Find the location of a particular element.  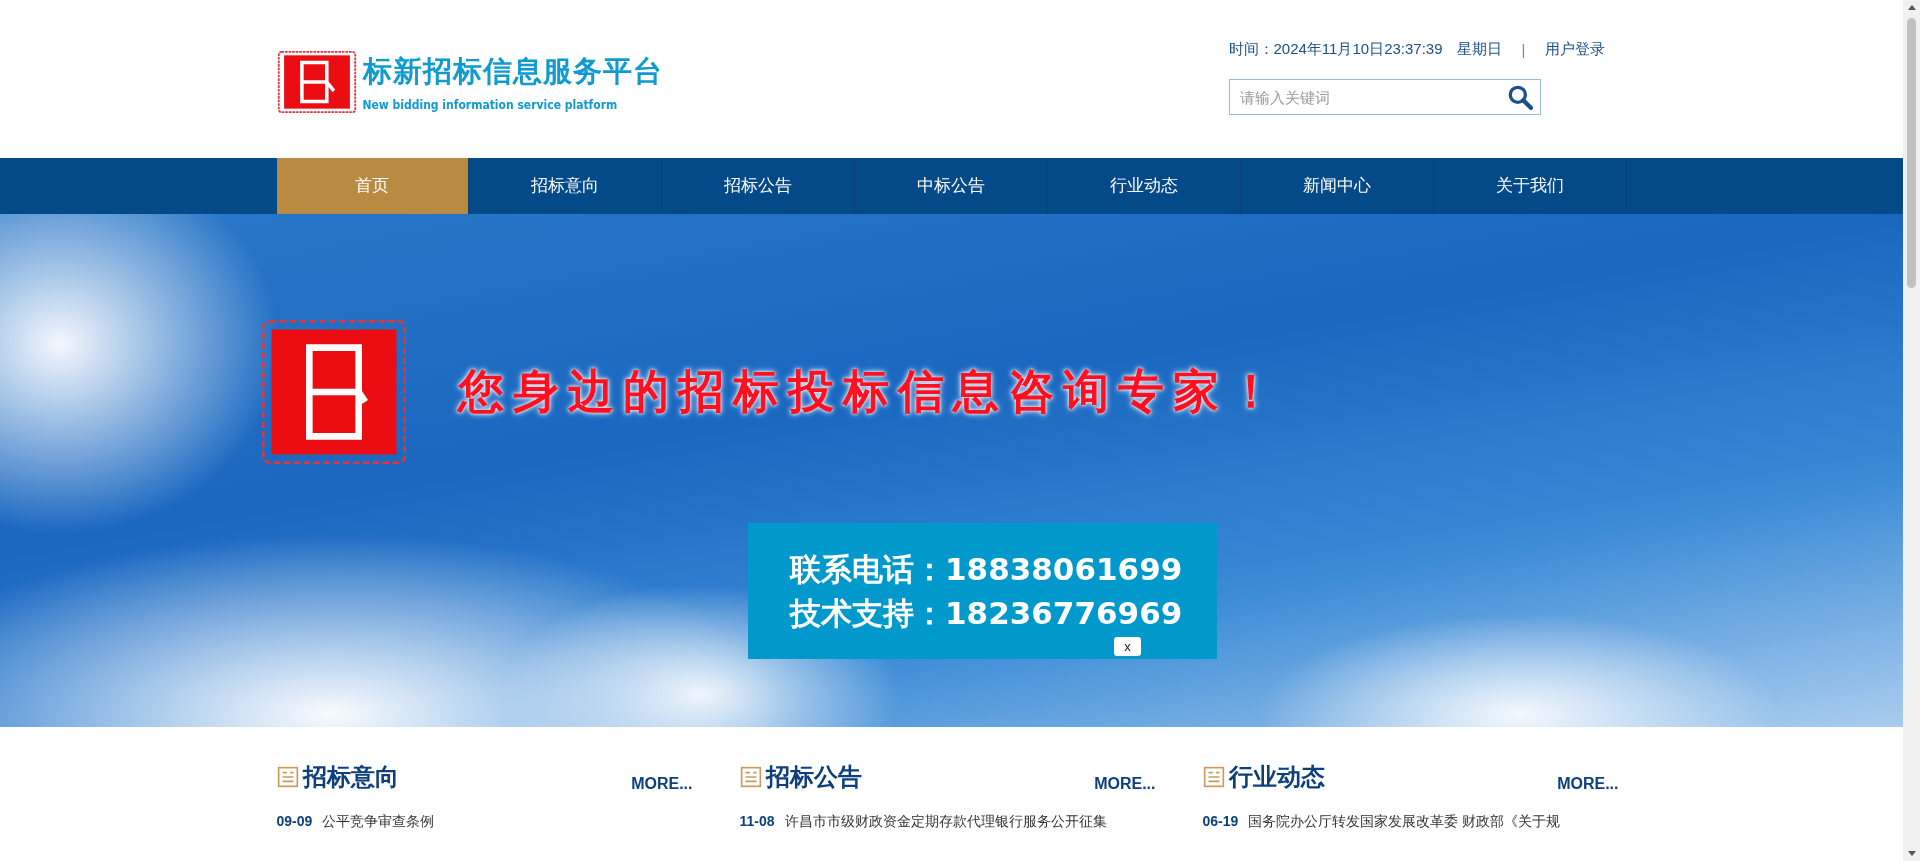

login-link: 用户登录 is located at coordinates (1575, 49).